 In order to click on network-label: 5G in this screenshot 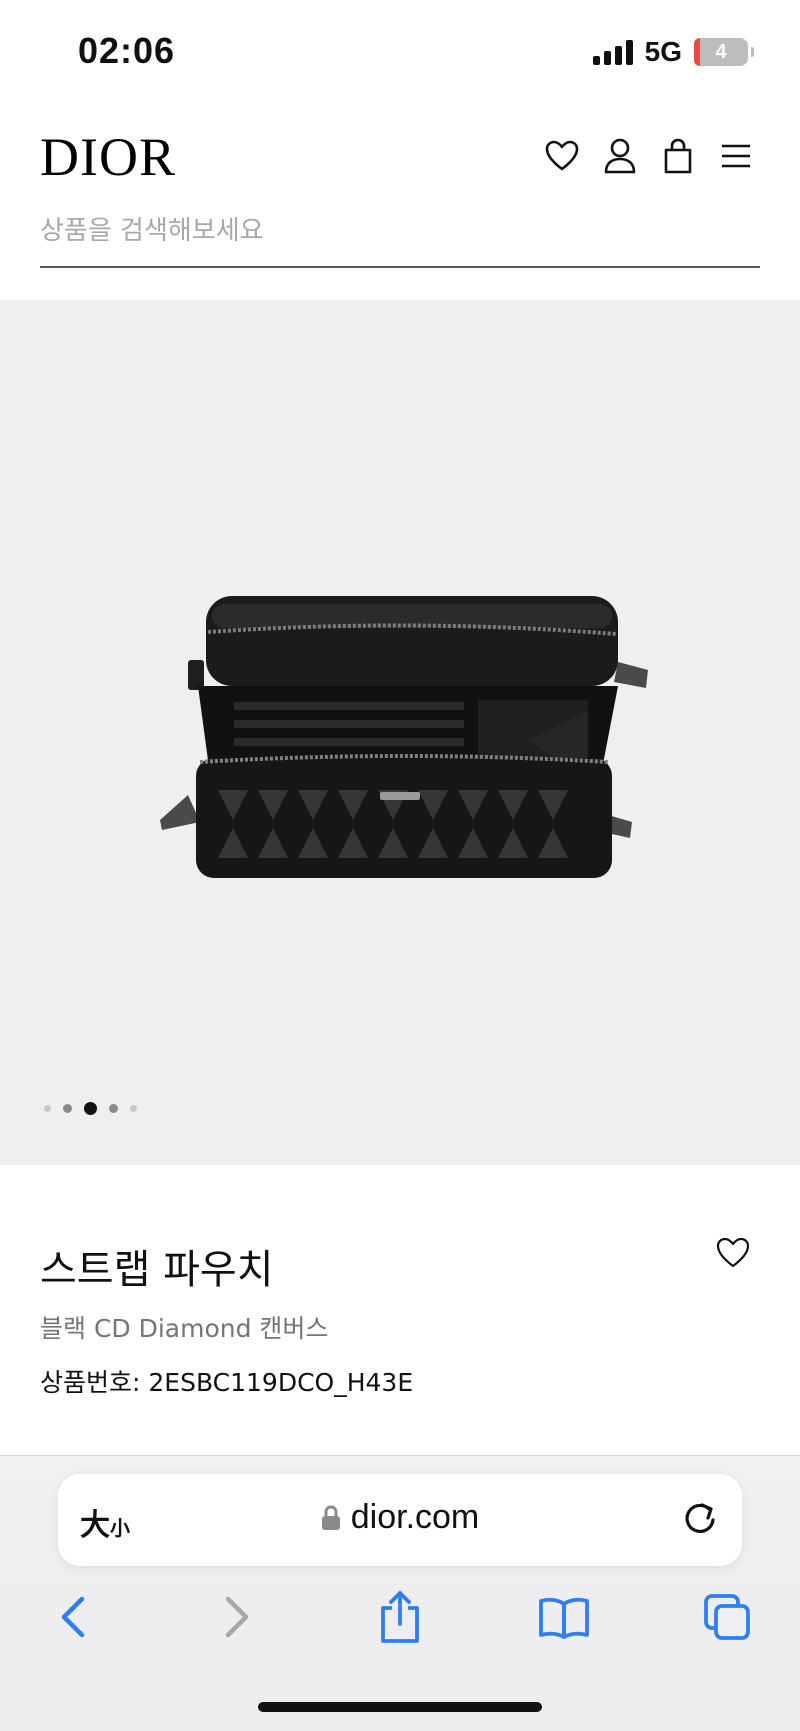, I will do `click(663, 51)`.